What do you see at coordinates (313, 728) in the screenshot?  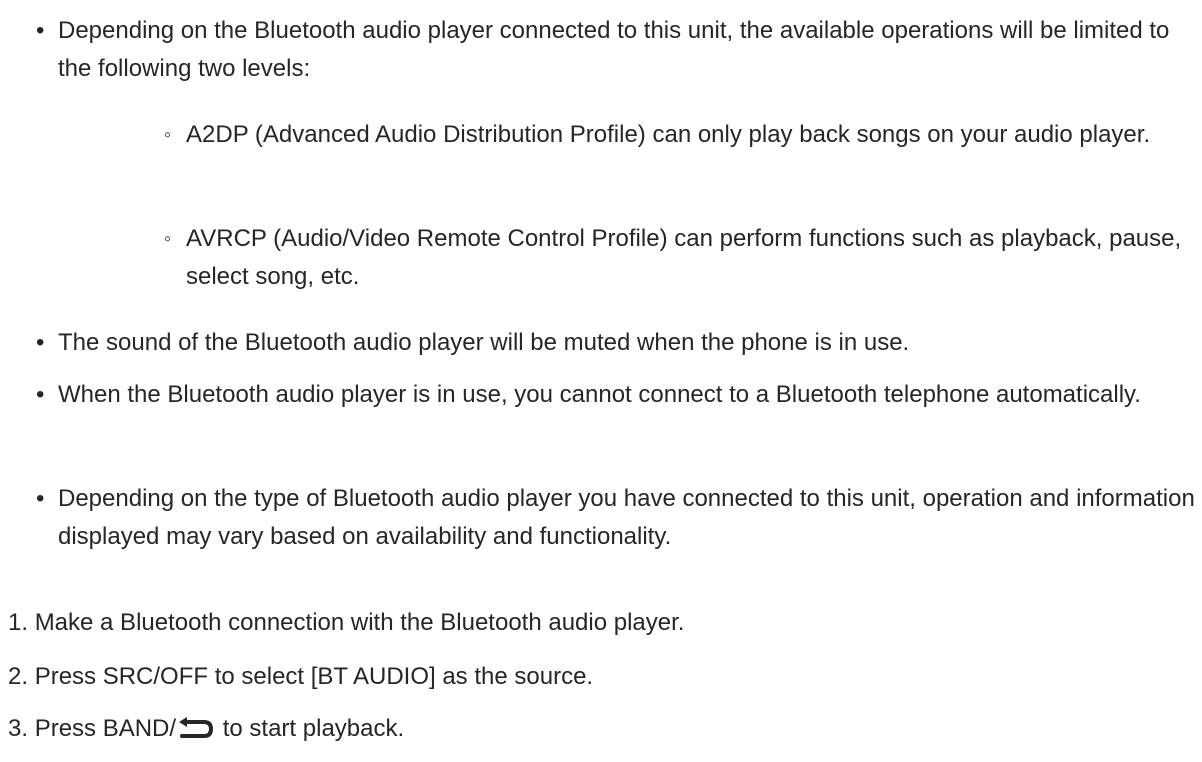 I see `step-text-after: to start playback.` at bounding box center [313, 728].